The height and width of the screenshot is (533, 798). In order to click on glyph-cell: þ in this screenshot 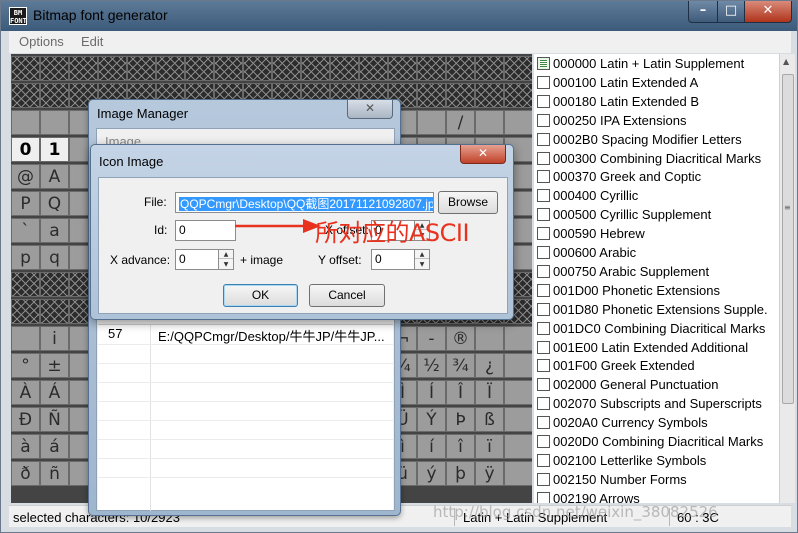, I will do `click(460, 473)`.